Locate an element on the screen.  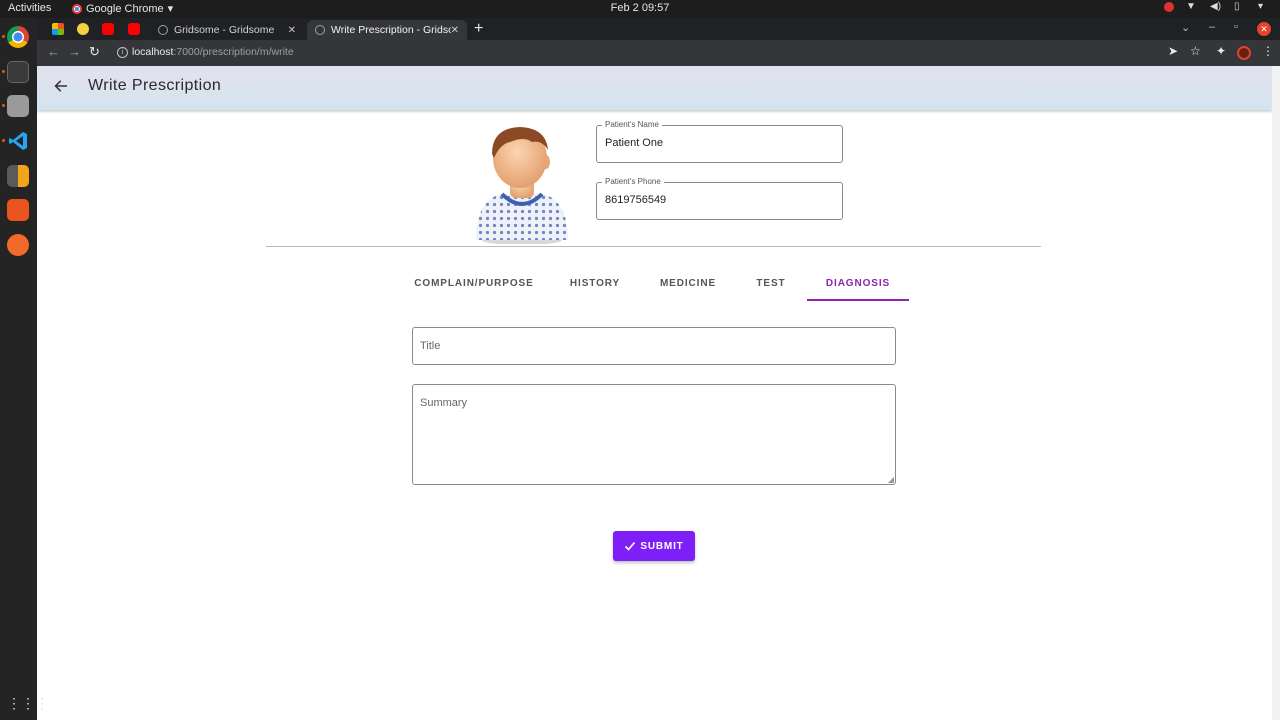
site-info-icon: i is located at coordinates (122, 52).